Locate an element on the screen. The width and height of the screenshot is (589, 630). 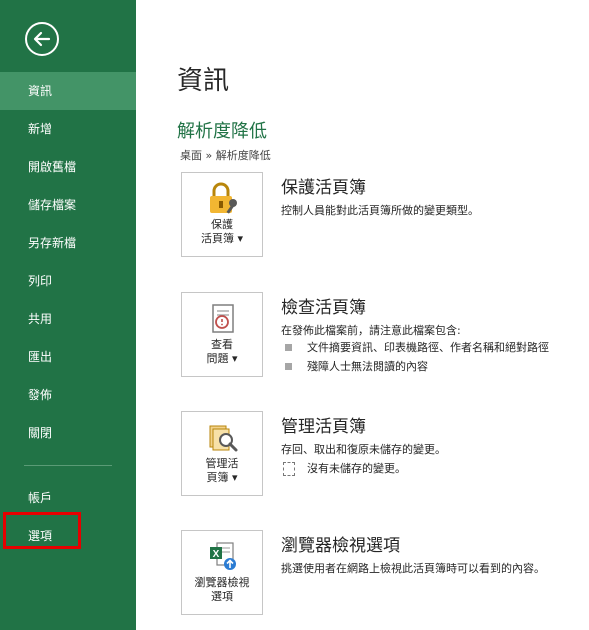
browser-view-desc: 挑選使用者在網路上檢視此活頁簿時可以看到的內容。 is located at coordinates (413, 568).